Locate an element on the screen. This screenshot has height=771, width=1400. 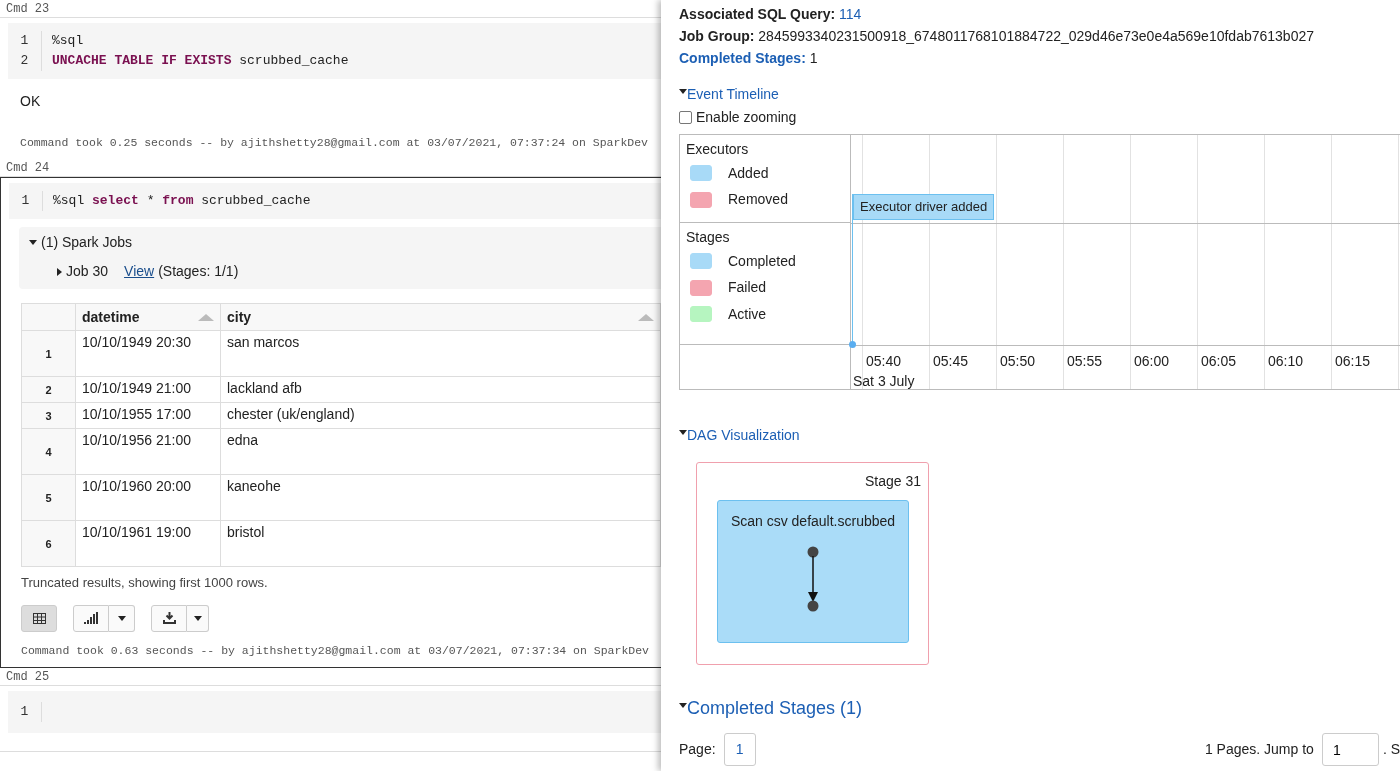
axis-tick-label: 06:15 is located at coordinates (1353, 361).